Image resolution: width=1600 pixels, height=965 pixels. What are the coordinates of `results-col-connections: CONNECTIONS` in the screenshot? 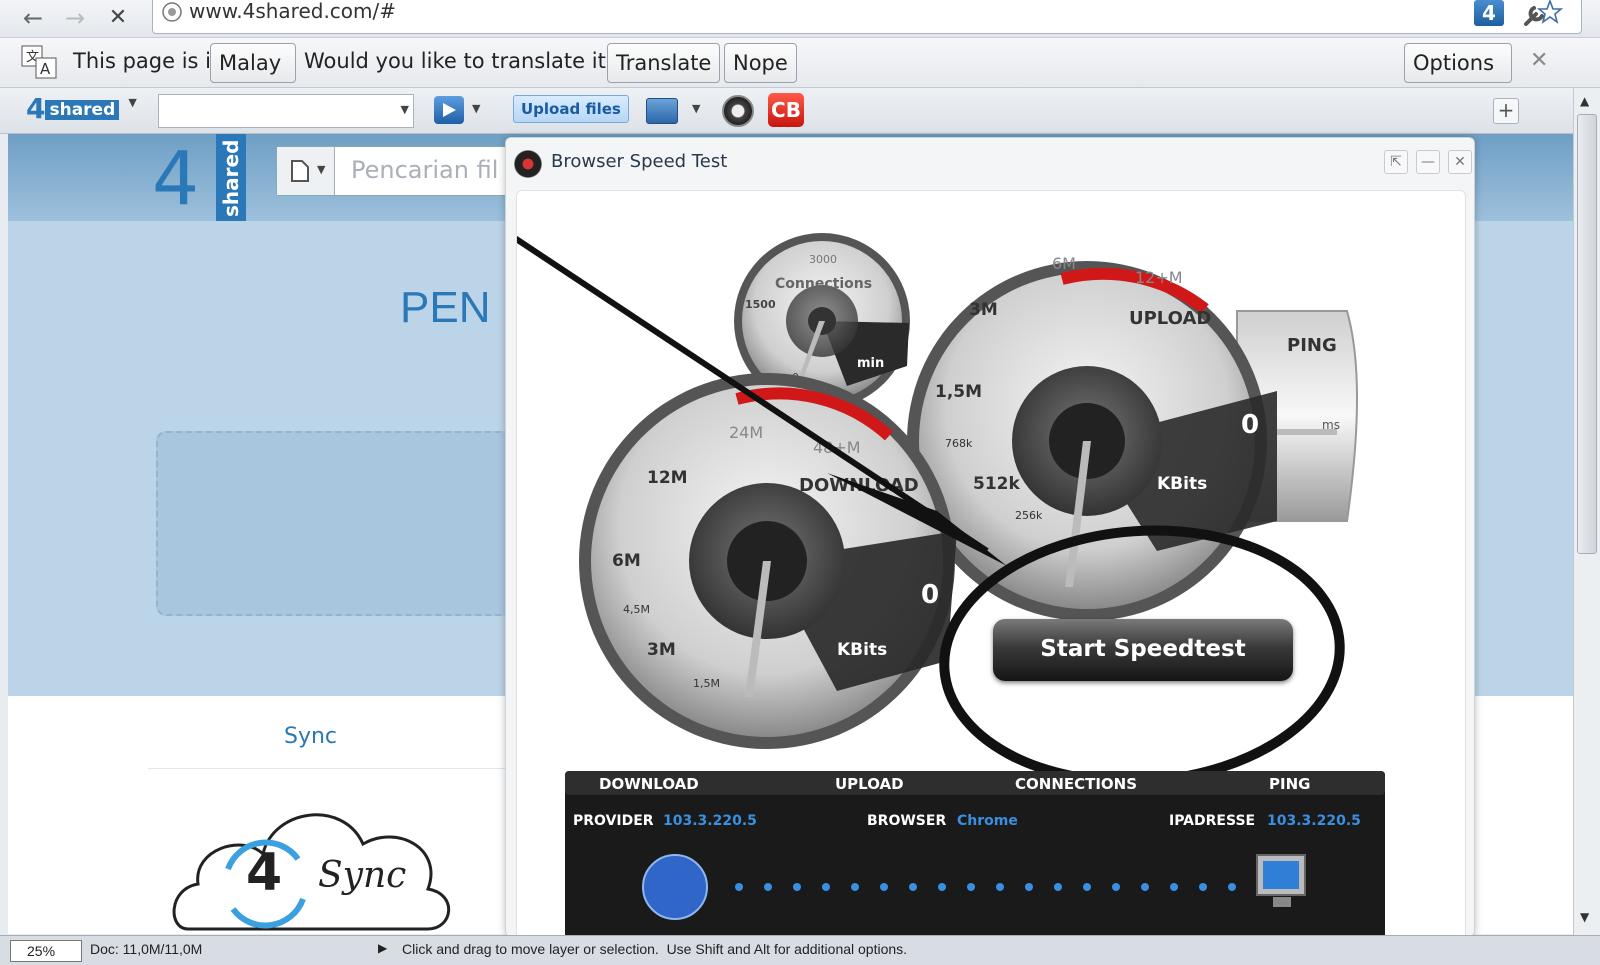 It's located at (1076, 784).